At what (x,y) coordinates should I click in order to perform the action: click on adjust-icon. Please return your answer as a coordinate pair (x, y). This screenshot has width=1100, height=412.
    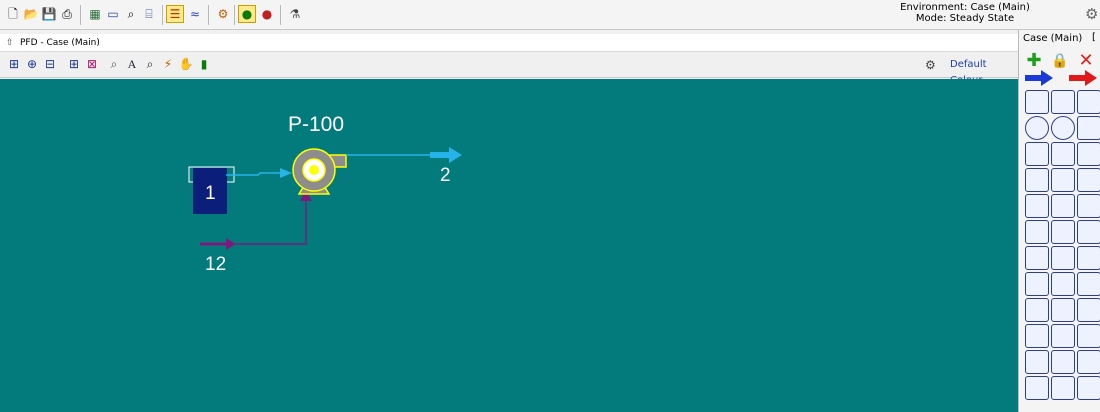
    Looking at the image, I should click on (1037, 336).